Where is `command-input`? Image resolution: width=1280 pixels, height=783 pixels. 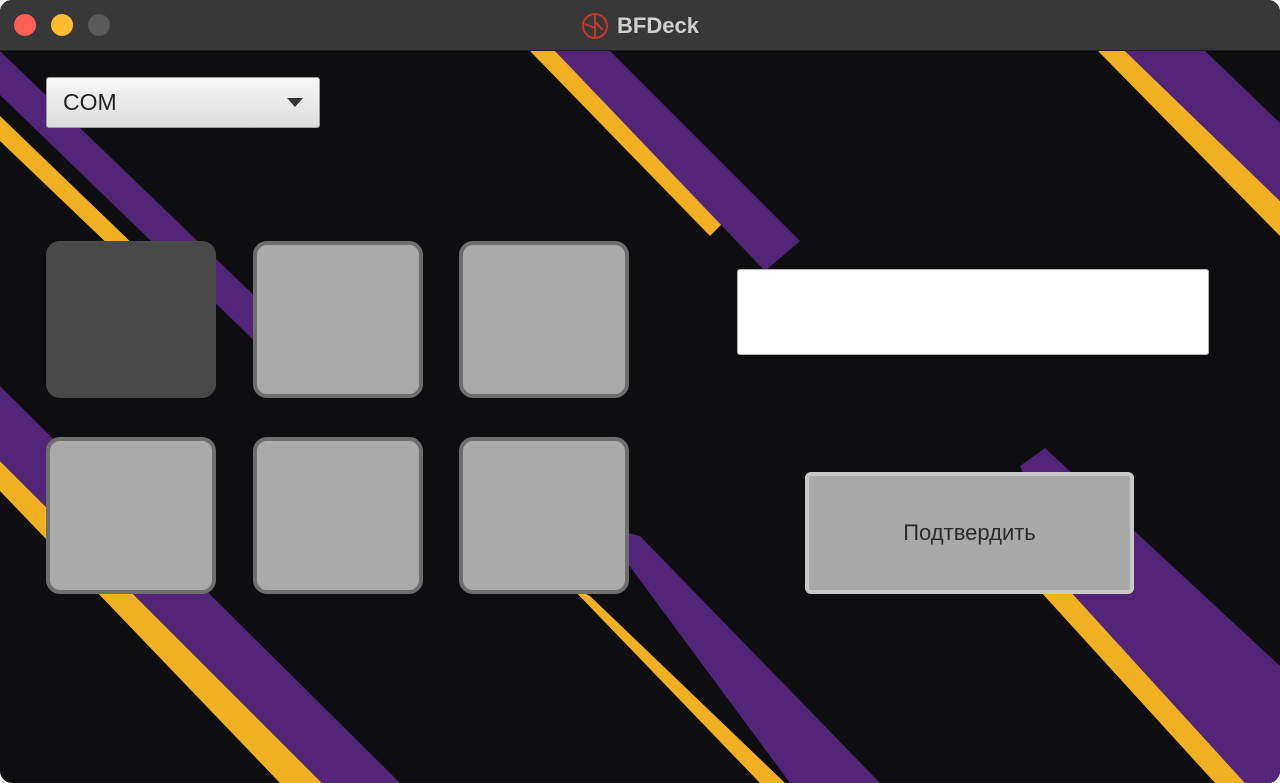
command-input is located at coordinates (973, 312).